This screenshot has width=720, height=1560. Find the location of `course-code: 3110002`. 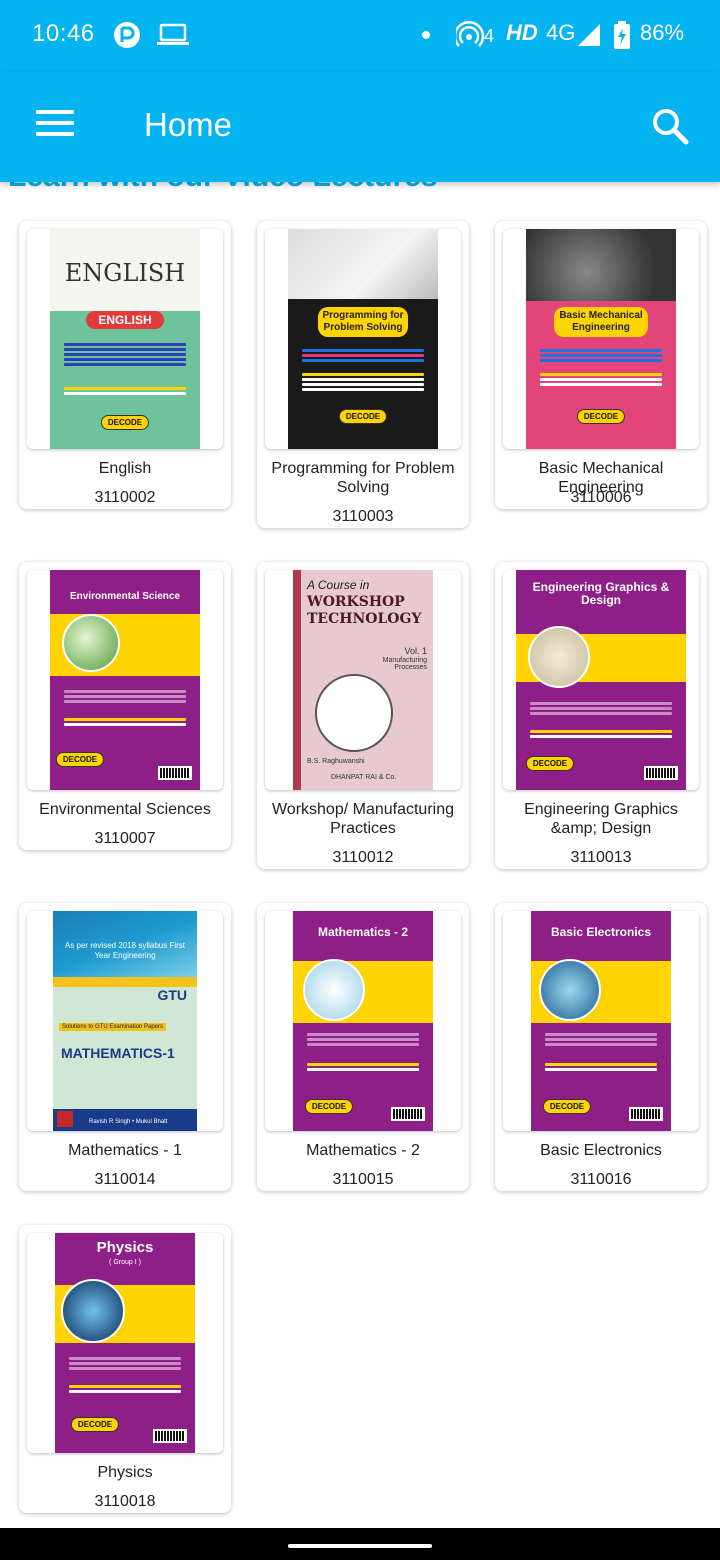

course-code: 3110002 is located at coordinates (125, 497).